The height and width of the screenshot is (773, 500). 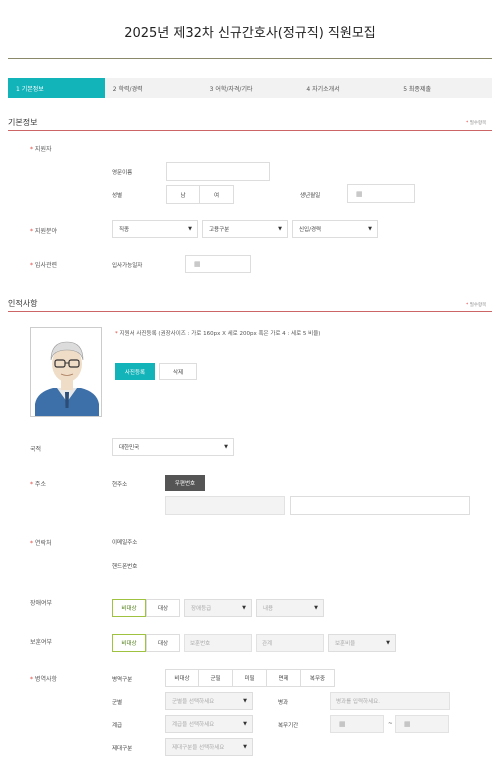 What do you see at coordinates (443, 88) in the screenshot?
I see `tab-final-submit: 5 최종제출` at bounding box center [443, 88].